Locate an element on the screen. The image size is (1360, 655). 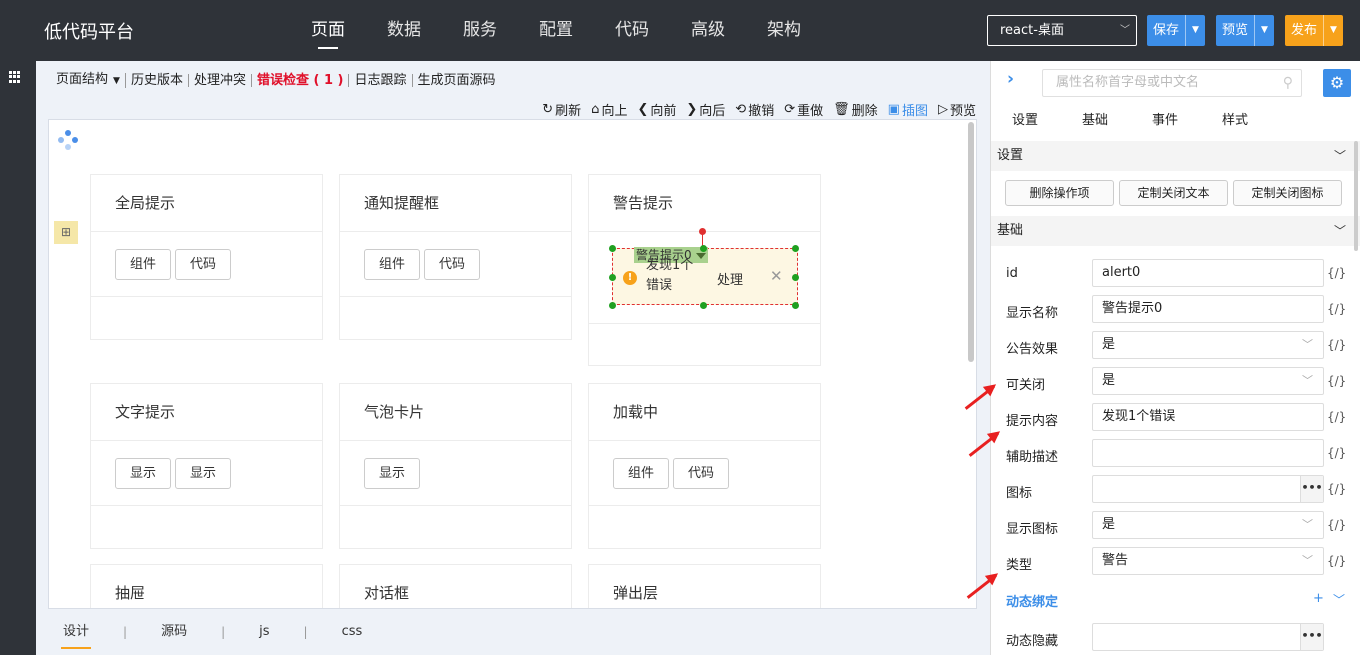
resolve-conflict-link: 处理冲突 is located at coordinates (220, 80).